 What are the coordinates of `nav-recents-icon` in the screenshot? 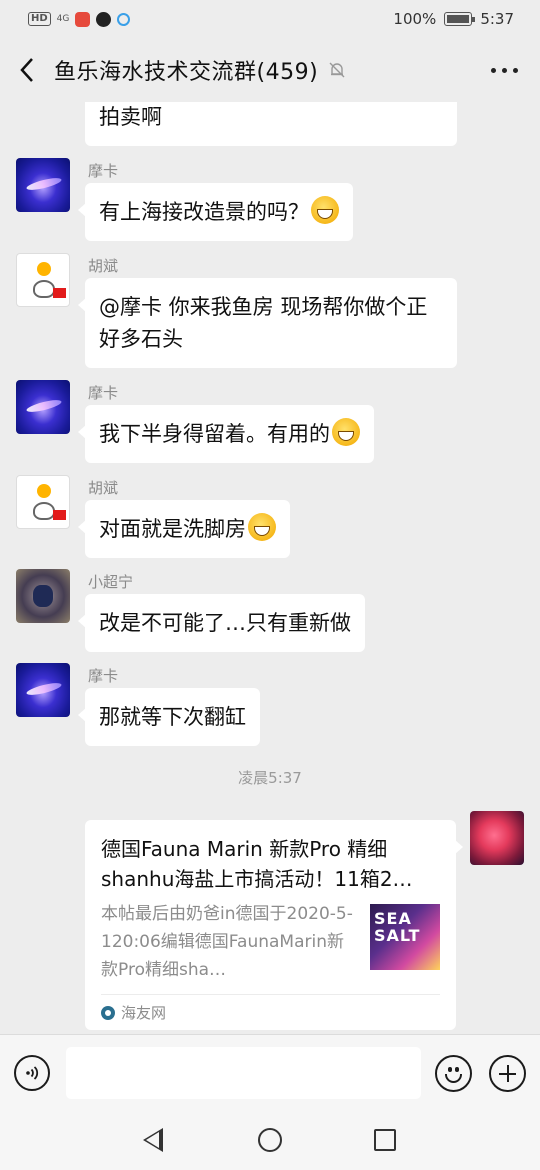 It's located at (385, 1140).